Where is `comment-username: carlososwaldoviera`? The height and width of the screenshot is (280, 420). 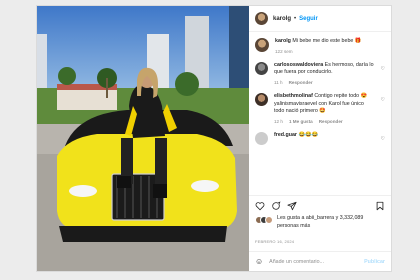
comment-username: carlososwaldoviera is located at coordinates (298, 65).